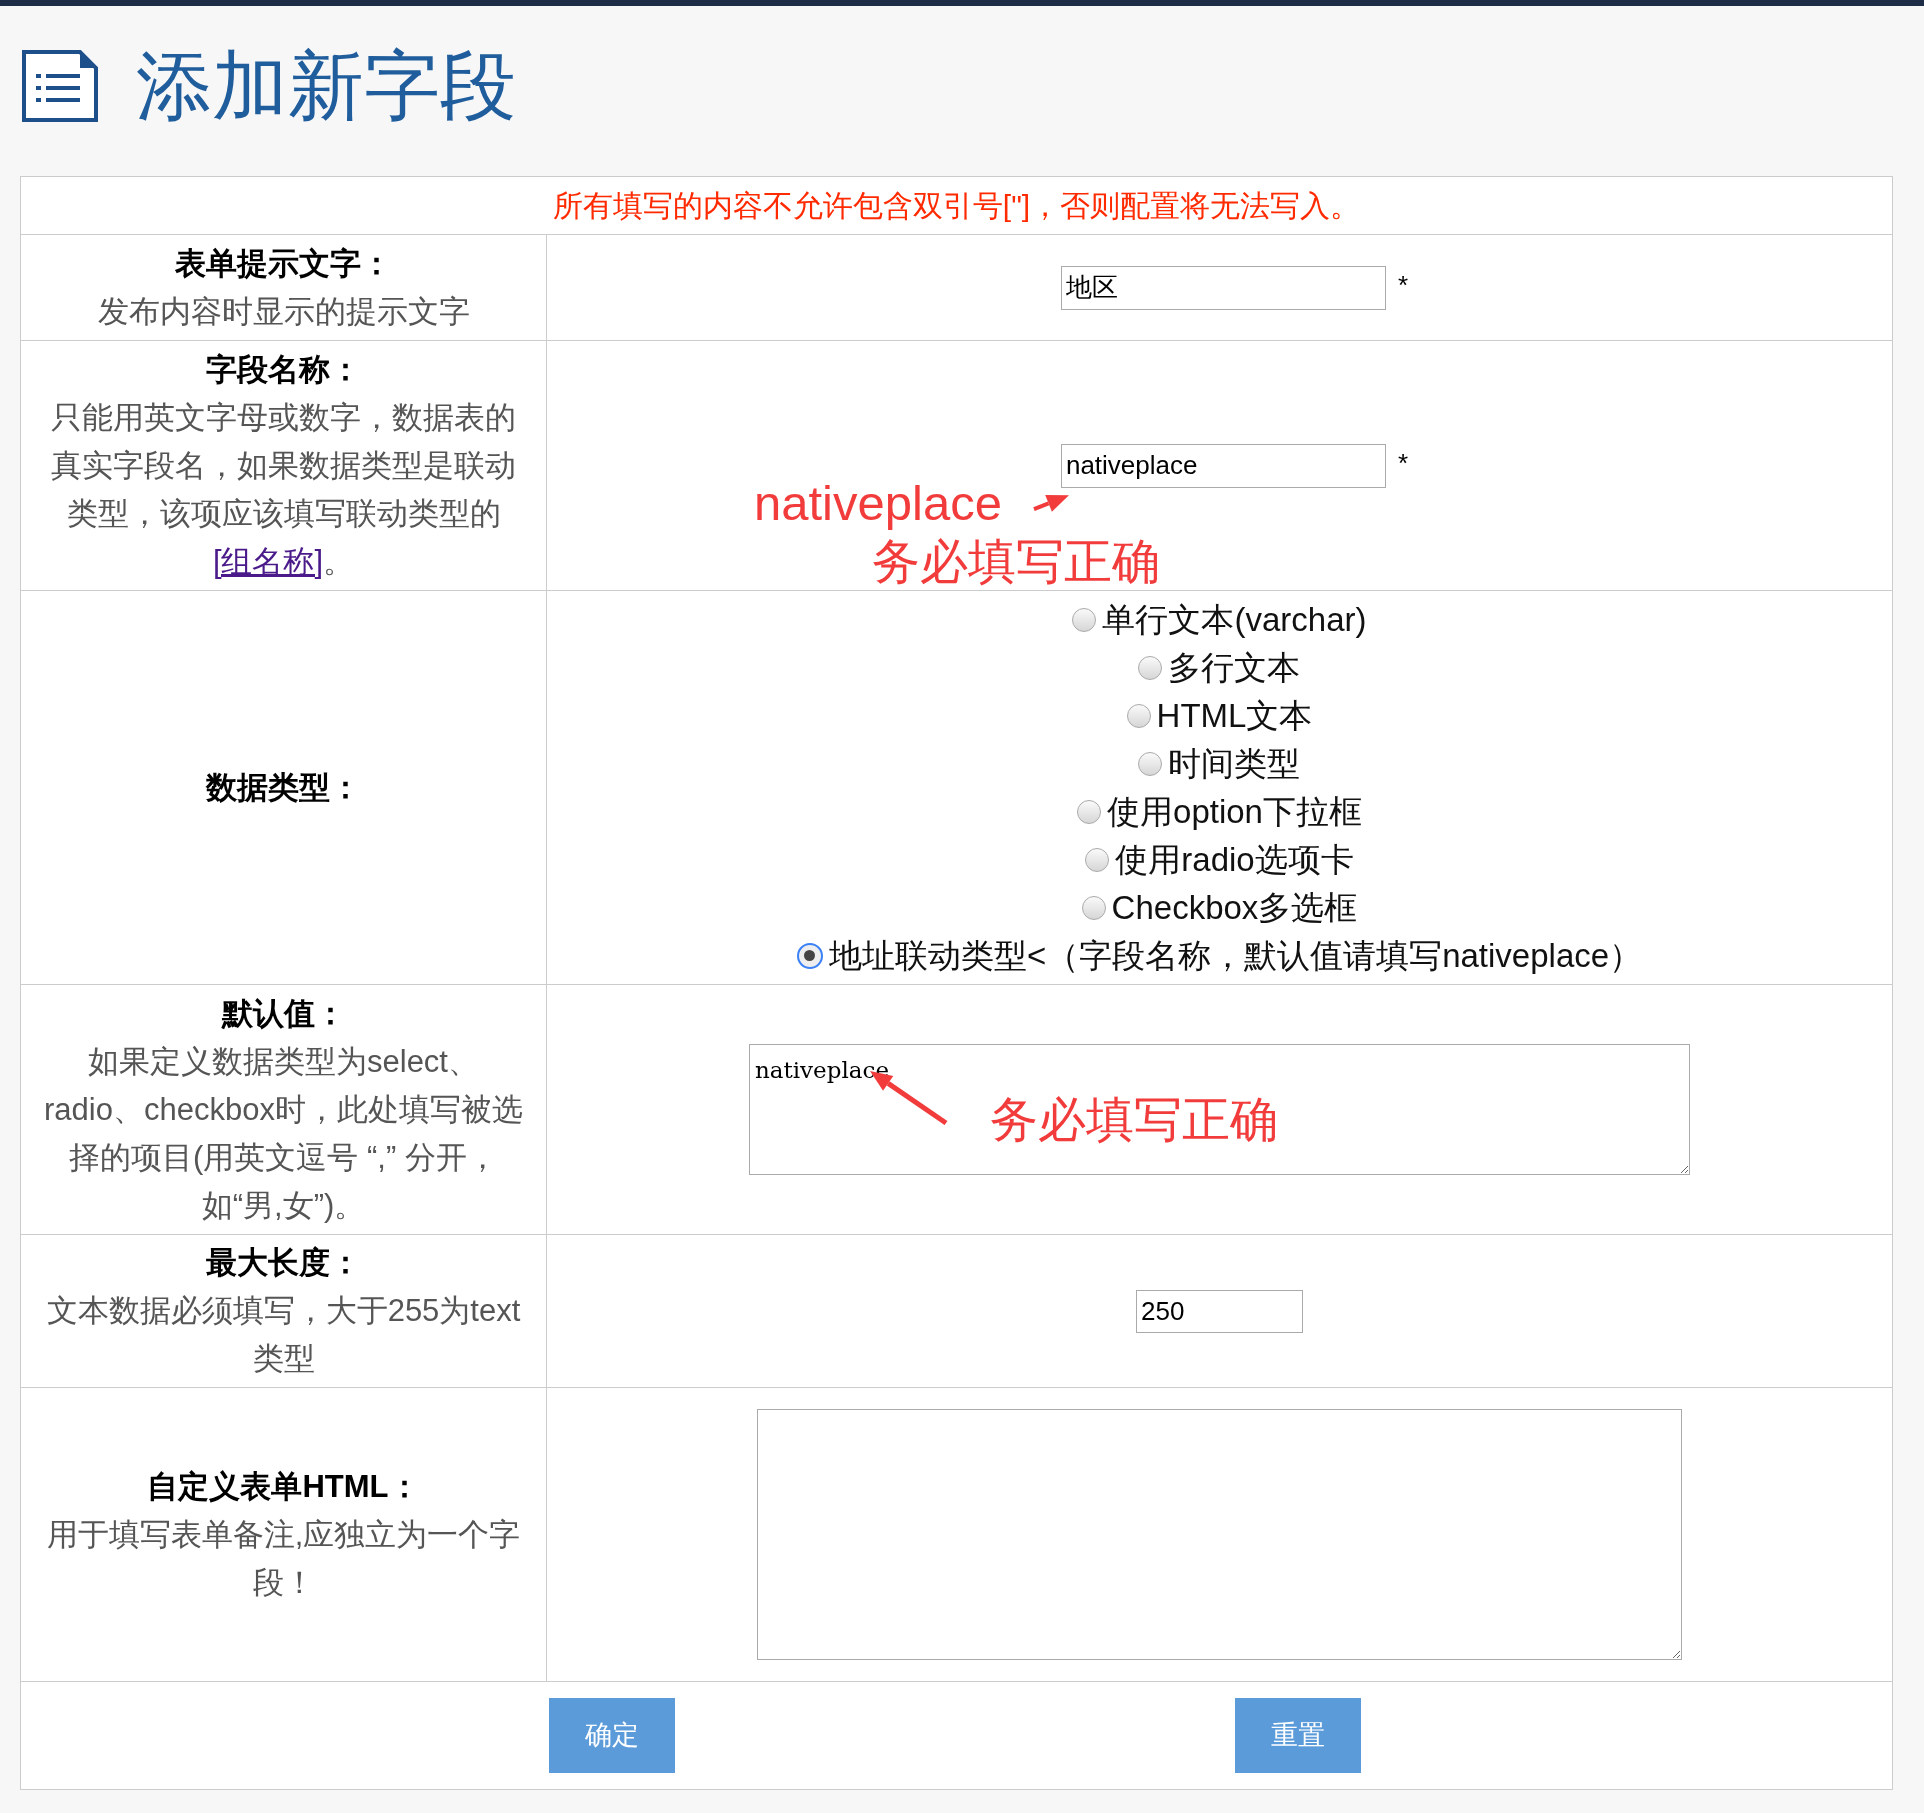 The width and height of the screenshot is (1924, 1813). Describe the element at coordinates (268, 561) in the screenshot. I see `group-name-link: [组名称]` at that location.